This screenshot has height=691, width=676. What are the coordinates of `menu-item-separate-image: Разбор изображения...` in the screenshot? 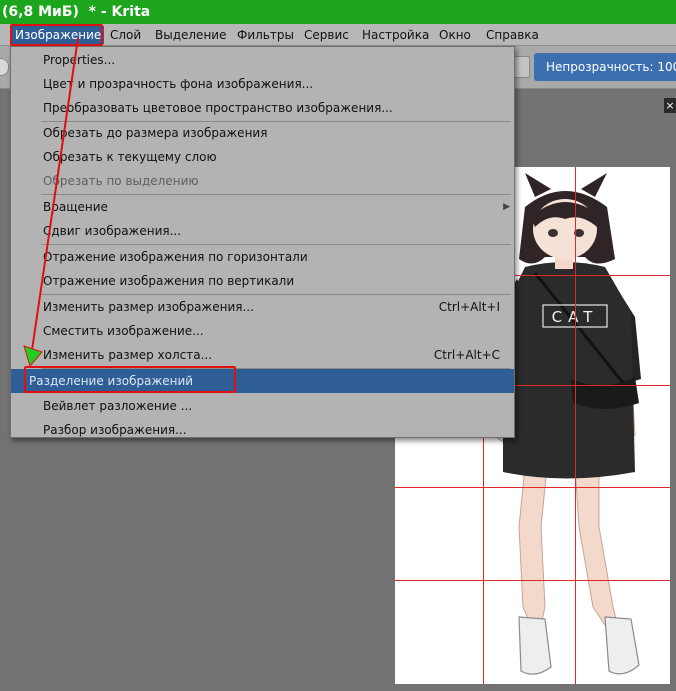 It's located at (262, 430).